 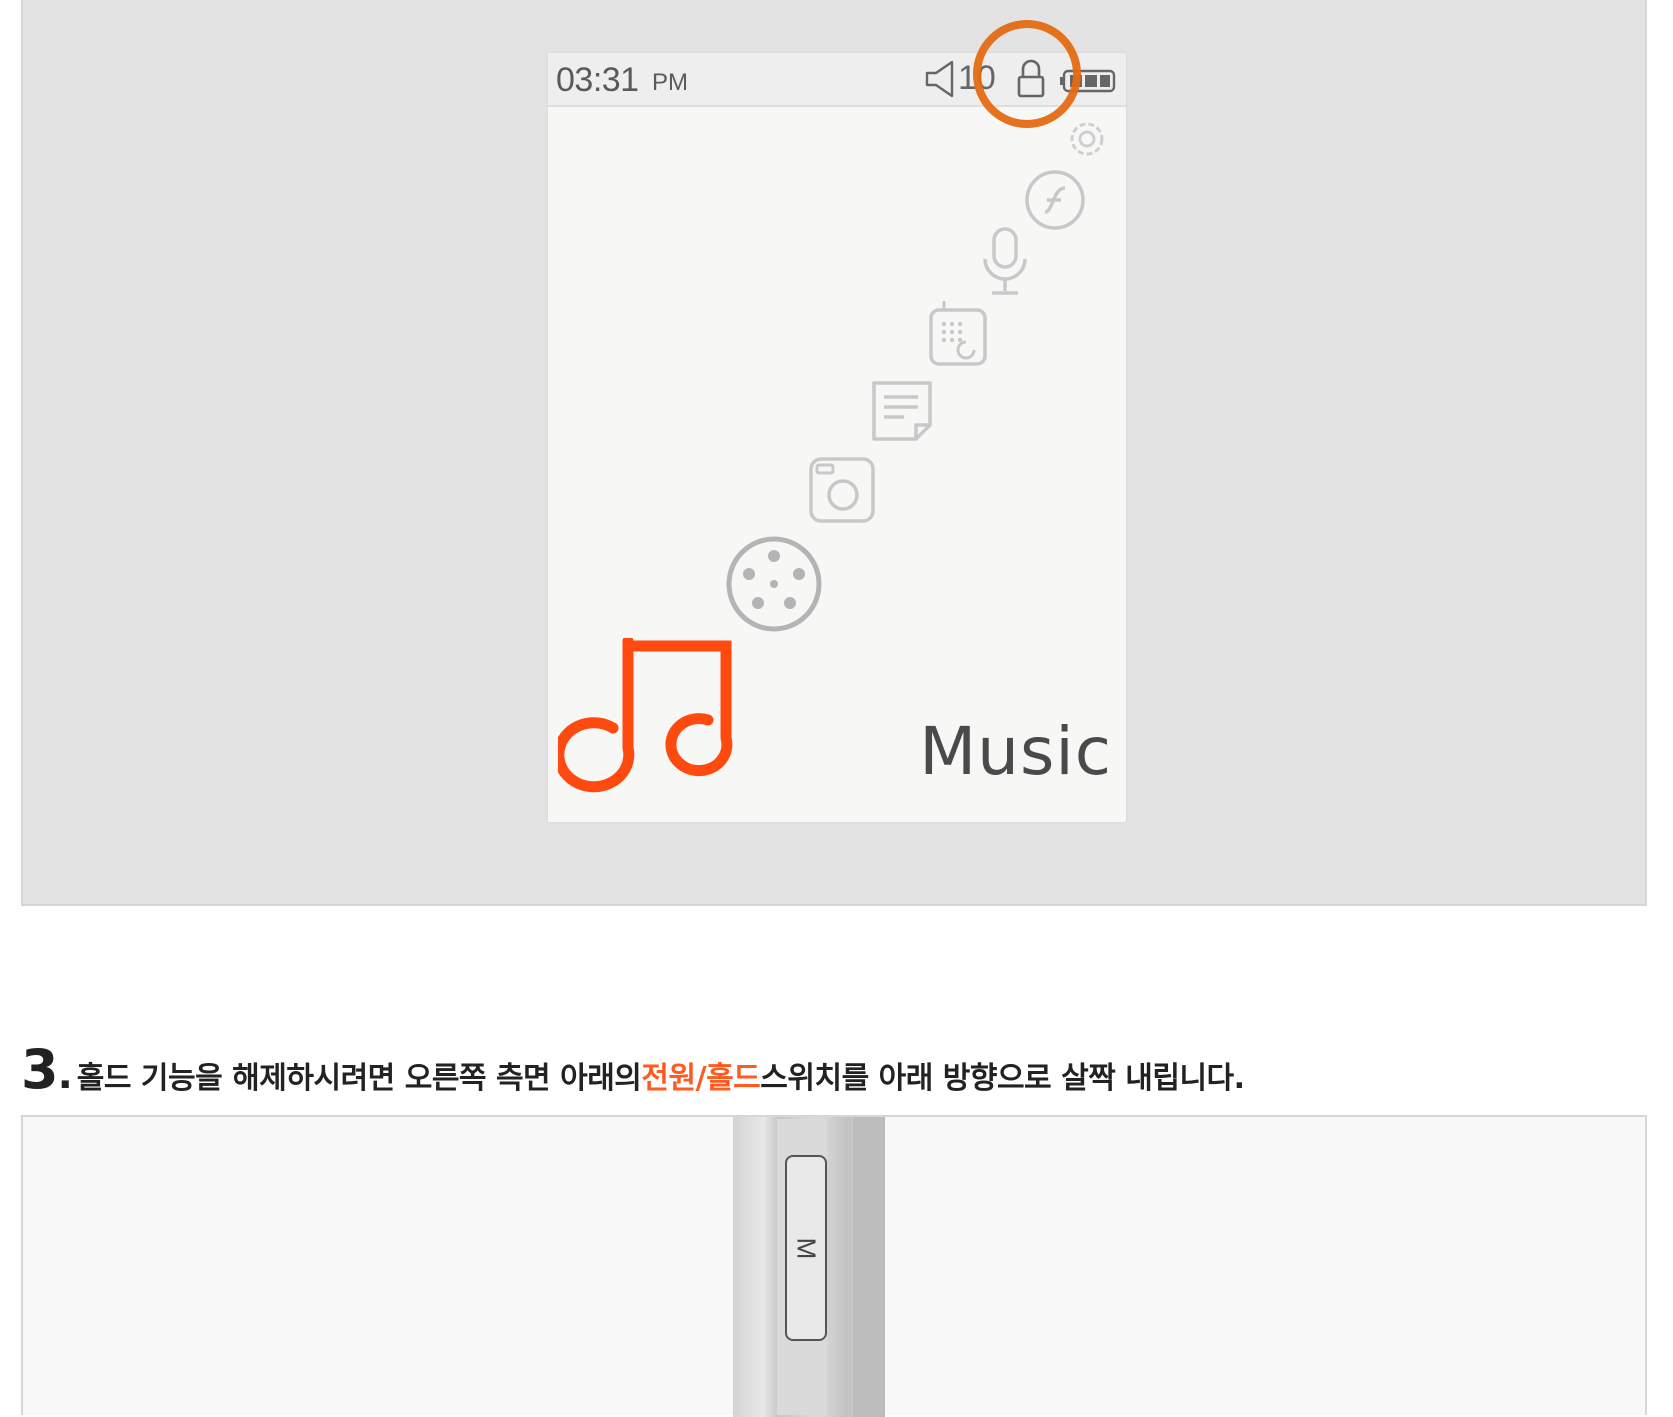 What do you see at coordinates (1015, 751) in the screenshot?
I see `selected-menu-label: Music` at bounding box center [1015, 751].